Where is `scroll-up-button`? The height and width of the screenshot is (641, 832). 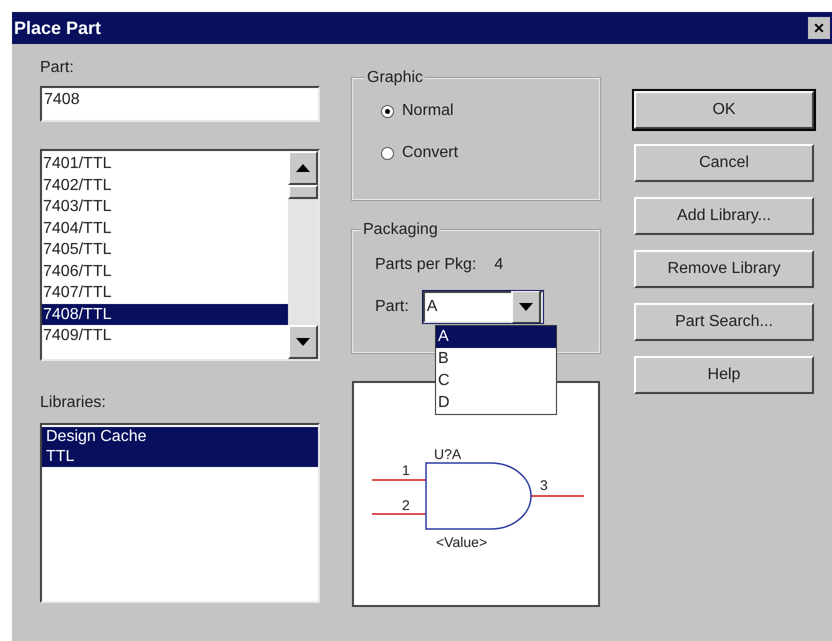
scroll-up-button is located at coordinates (303, 168).